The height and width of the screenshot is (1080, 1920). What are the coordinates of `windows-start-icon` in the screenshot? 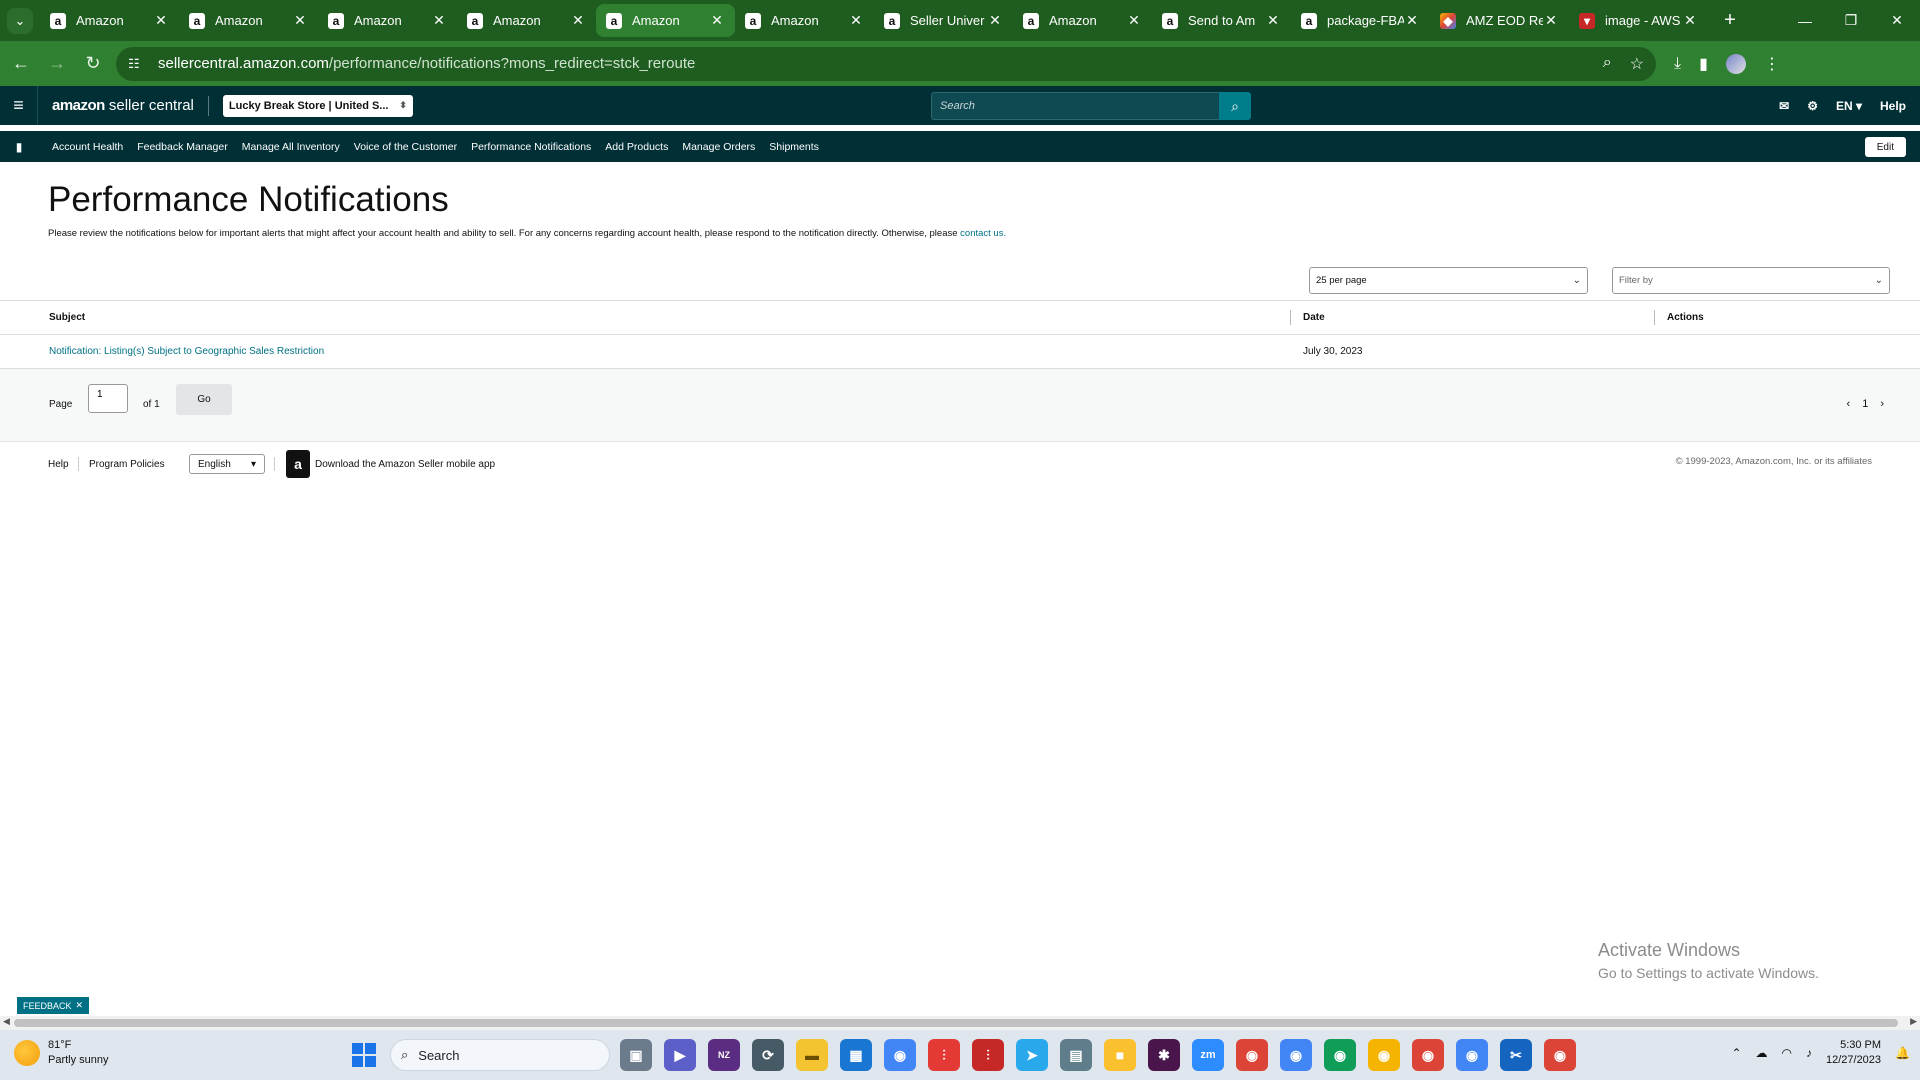 It's located at (364, 1055).